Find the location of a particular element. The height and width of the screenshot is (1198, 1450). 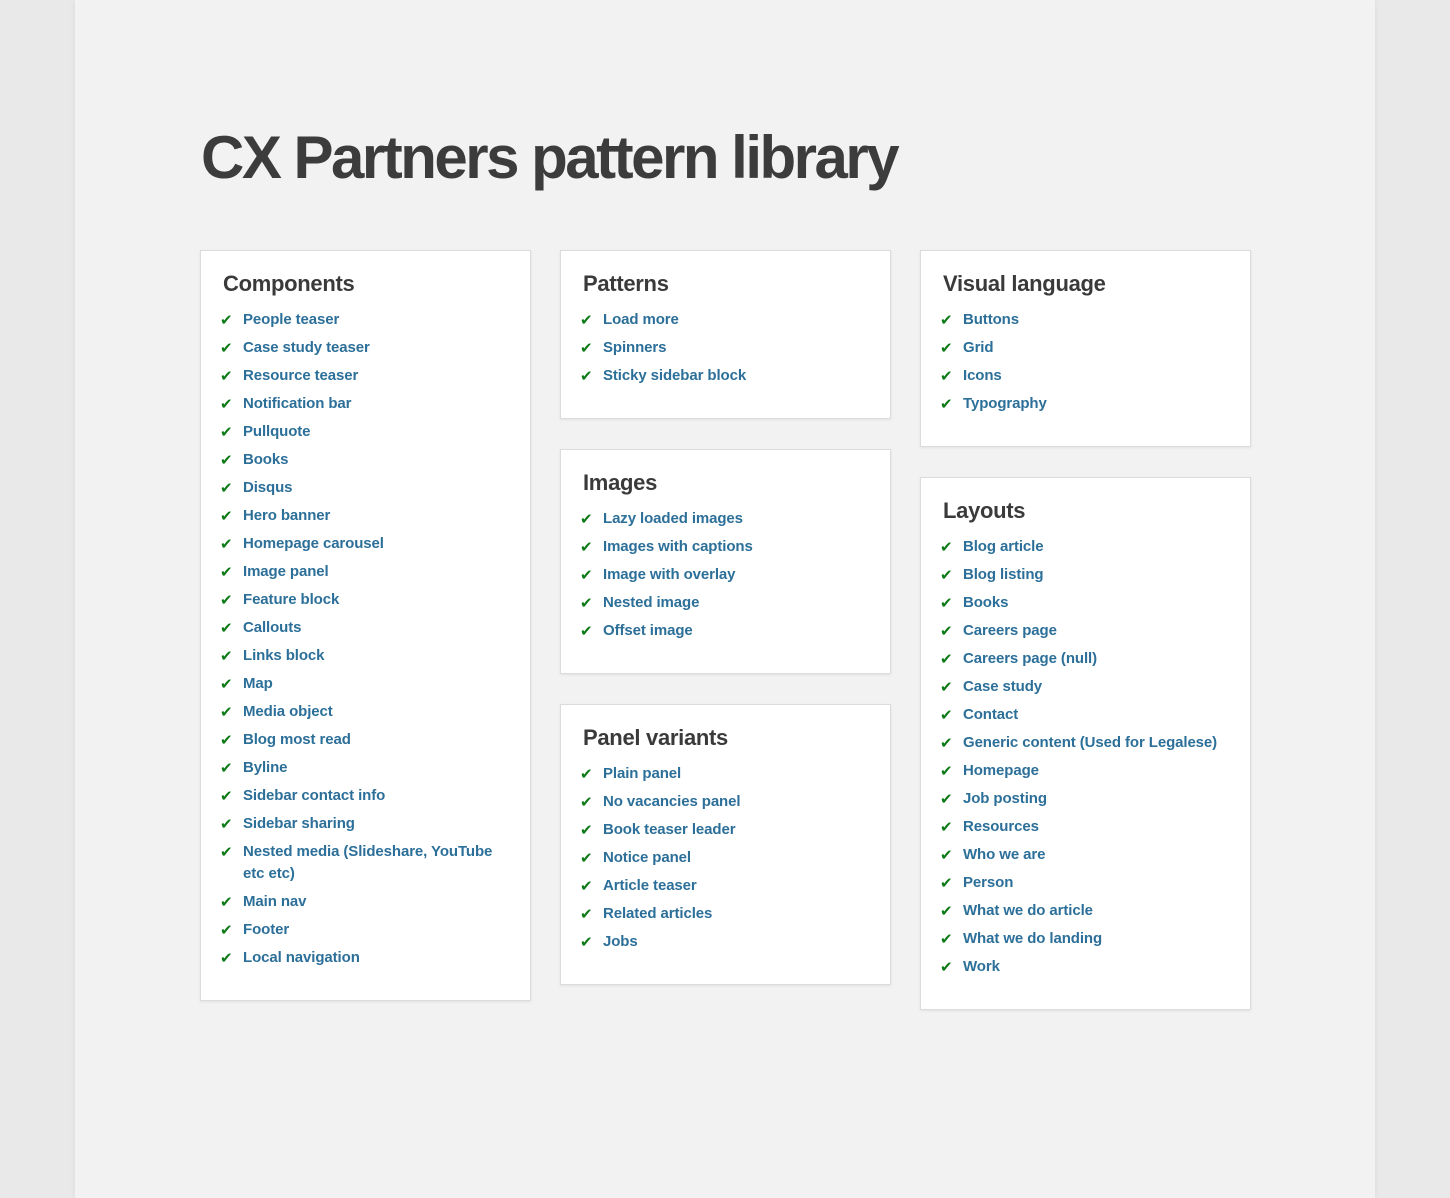

pattern-link: People teaser is located at coordinates (291, 319).